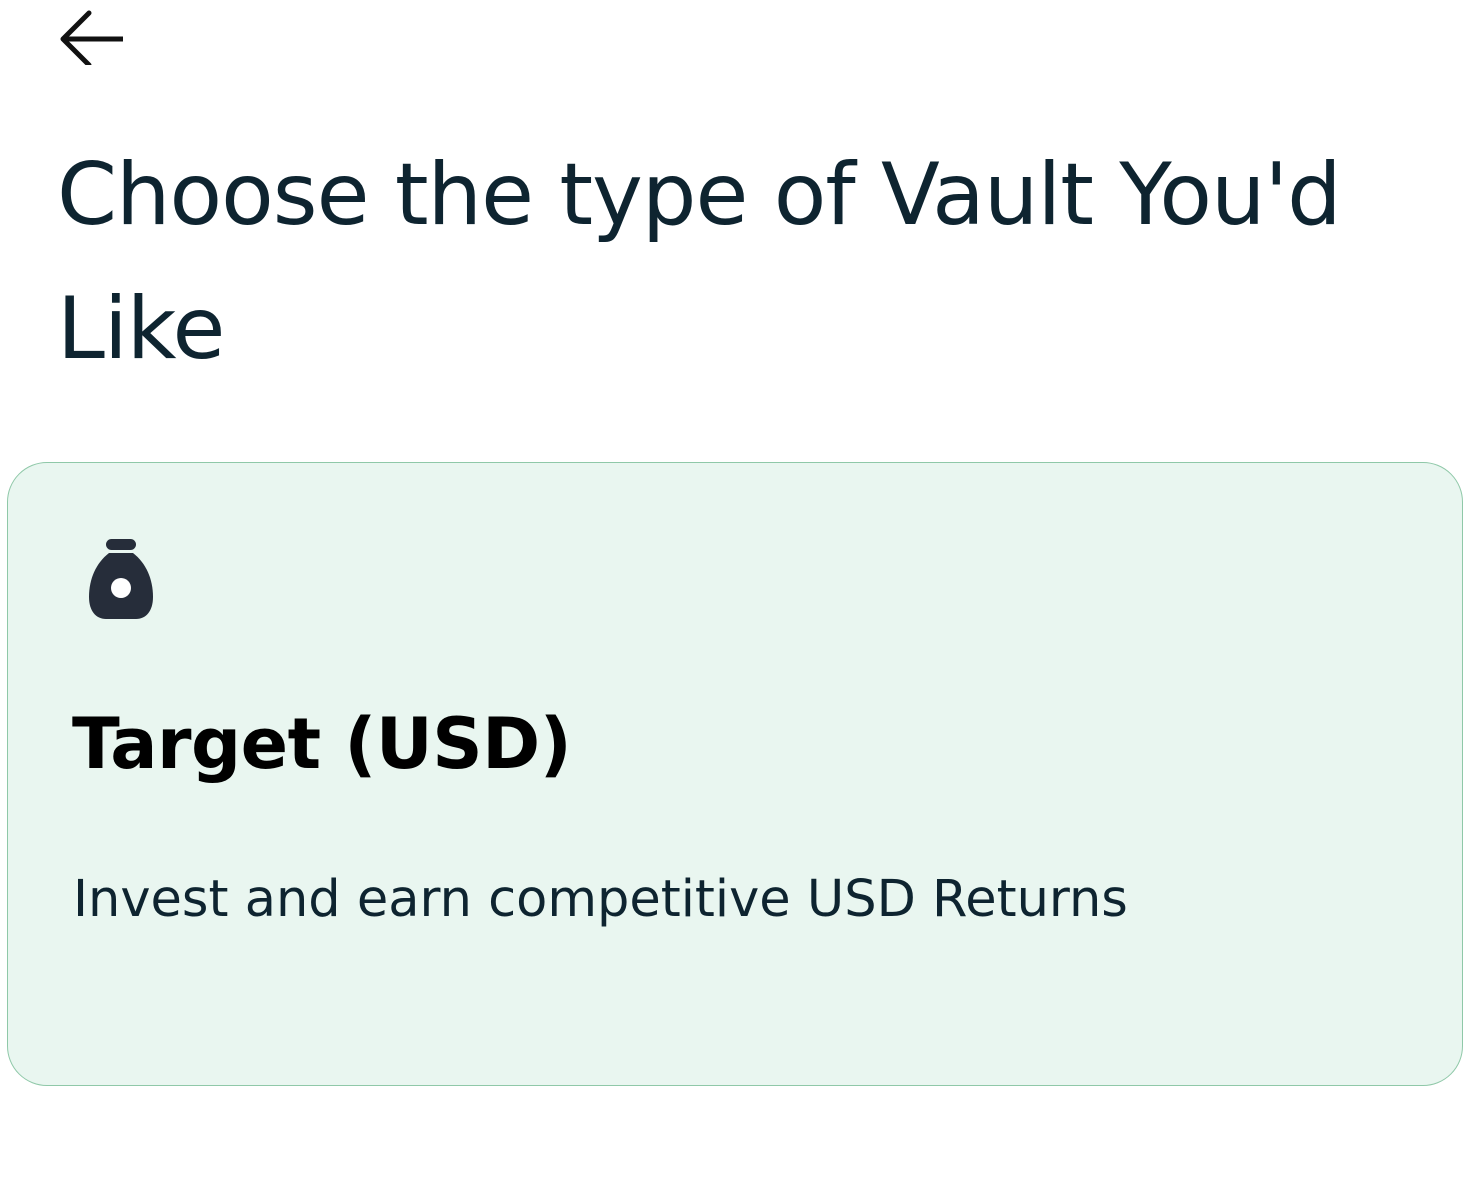 The height and width of the screenshot is (1203, 1468). What do you see at coordinates (322, 744) in the screenshot?
I see `vault-option-title: Target (USD)` at bounding box center [322, 744].